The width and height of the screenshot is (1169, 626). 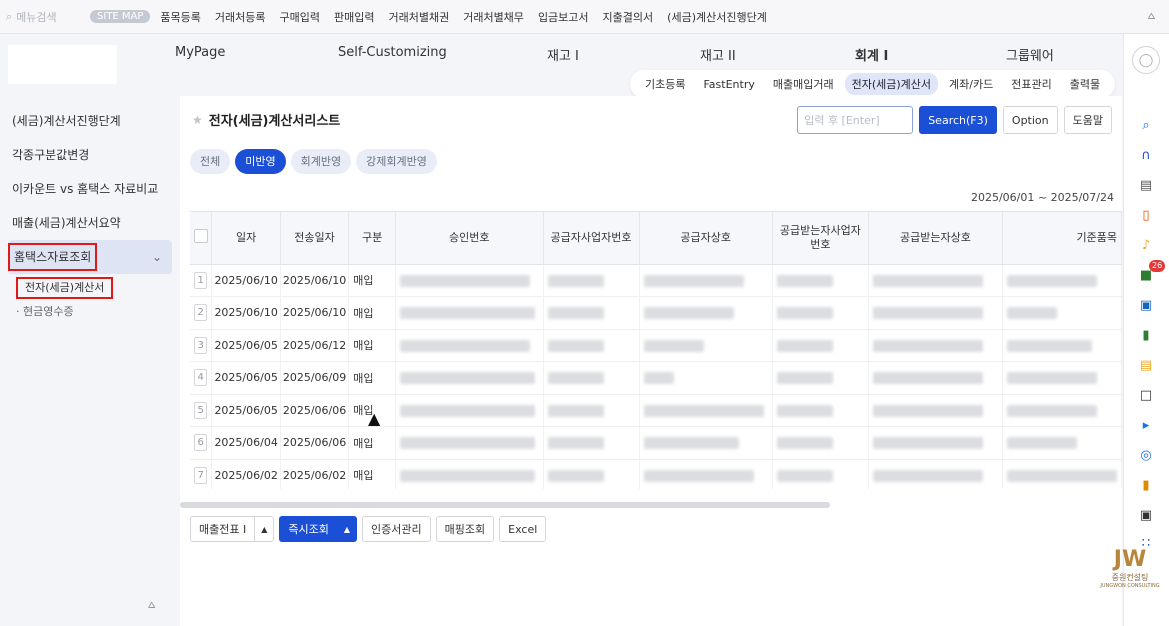 What do you see at coordinates (803, 84) in the screenshot?
I see `subnav-sales-purchase: 매출매입거래` at bounding box center [803, 84].